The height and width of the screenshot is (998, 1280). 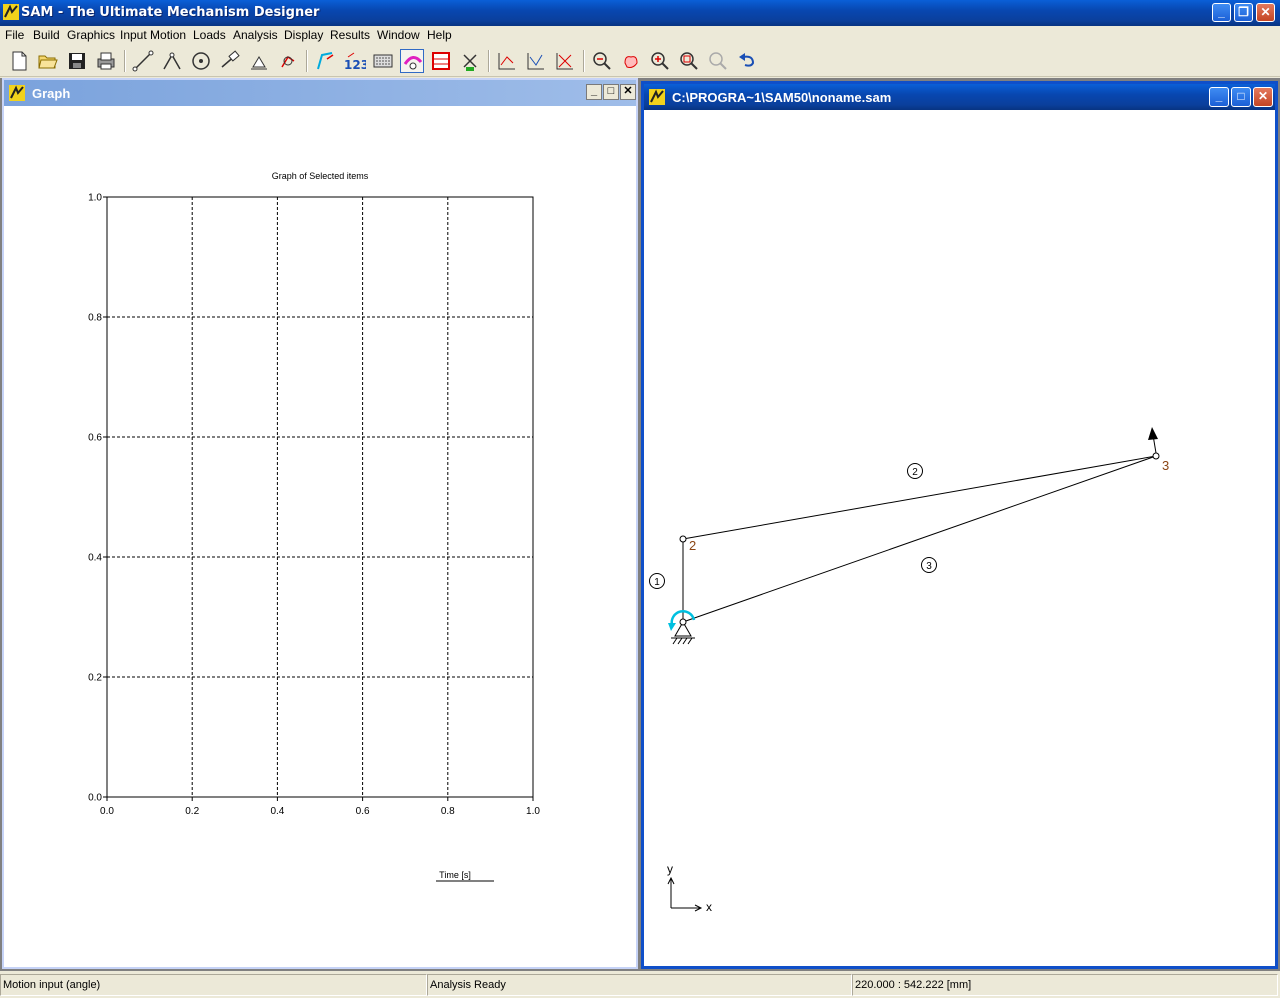 What do you see at coordinates (303, 35) in the screenshot?
I see `menu-display: Display` at bounding box center [303, 35].